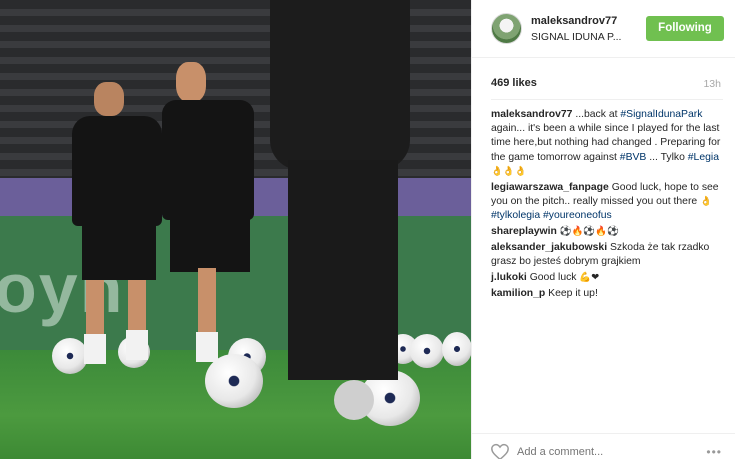 The height and width of the screenshot is (459, 735). I want to click on avatar, so click(506, 28).